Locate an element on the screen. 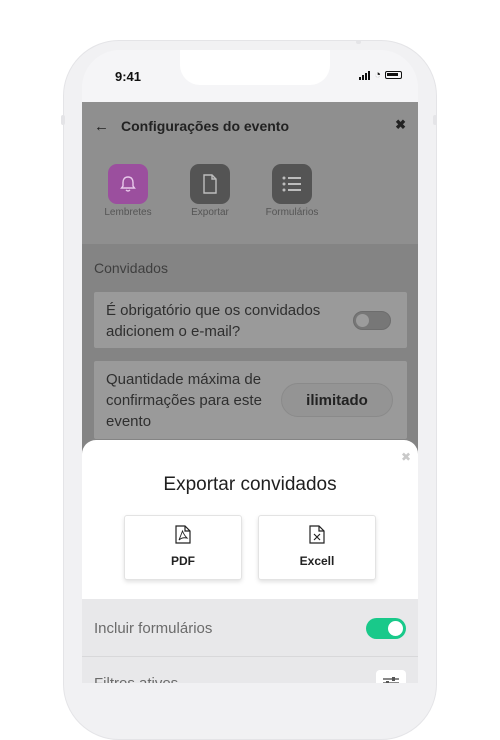 This screenshot has width=500, height=740. settings-tabs: Lembretes Exportar Formulários is located at coordinates (250, 199).